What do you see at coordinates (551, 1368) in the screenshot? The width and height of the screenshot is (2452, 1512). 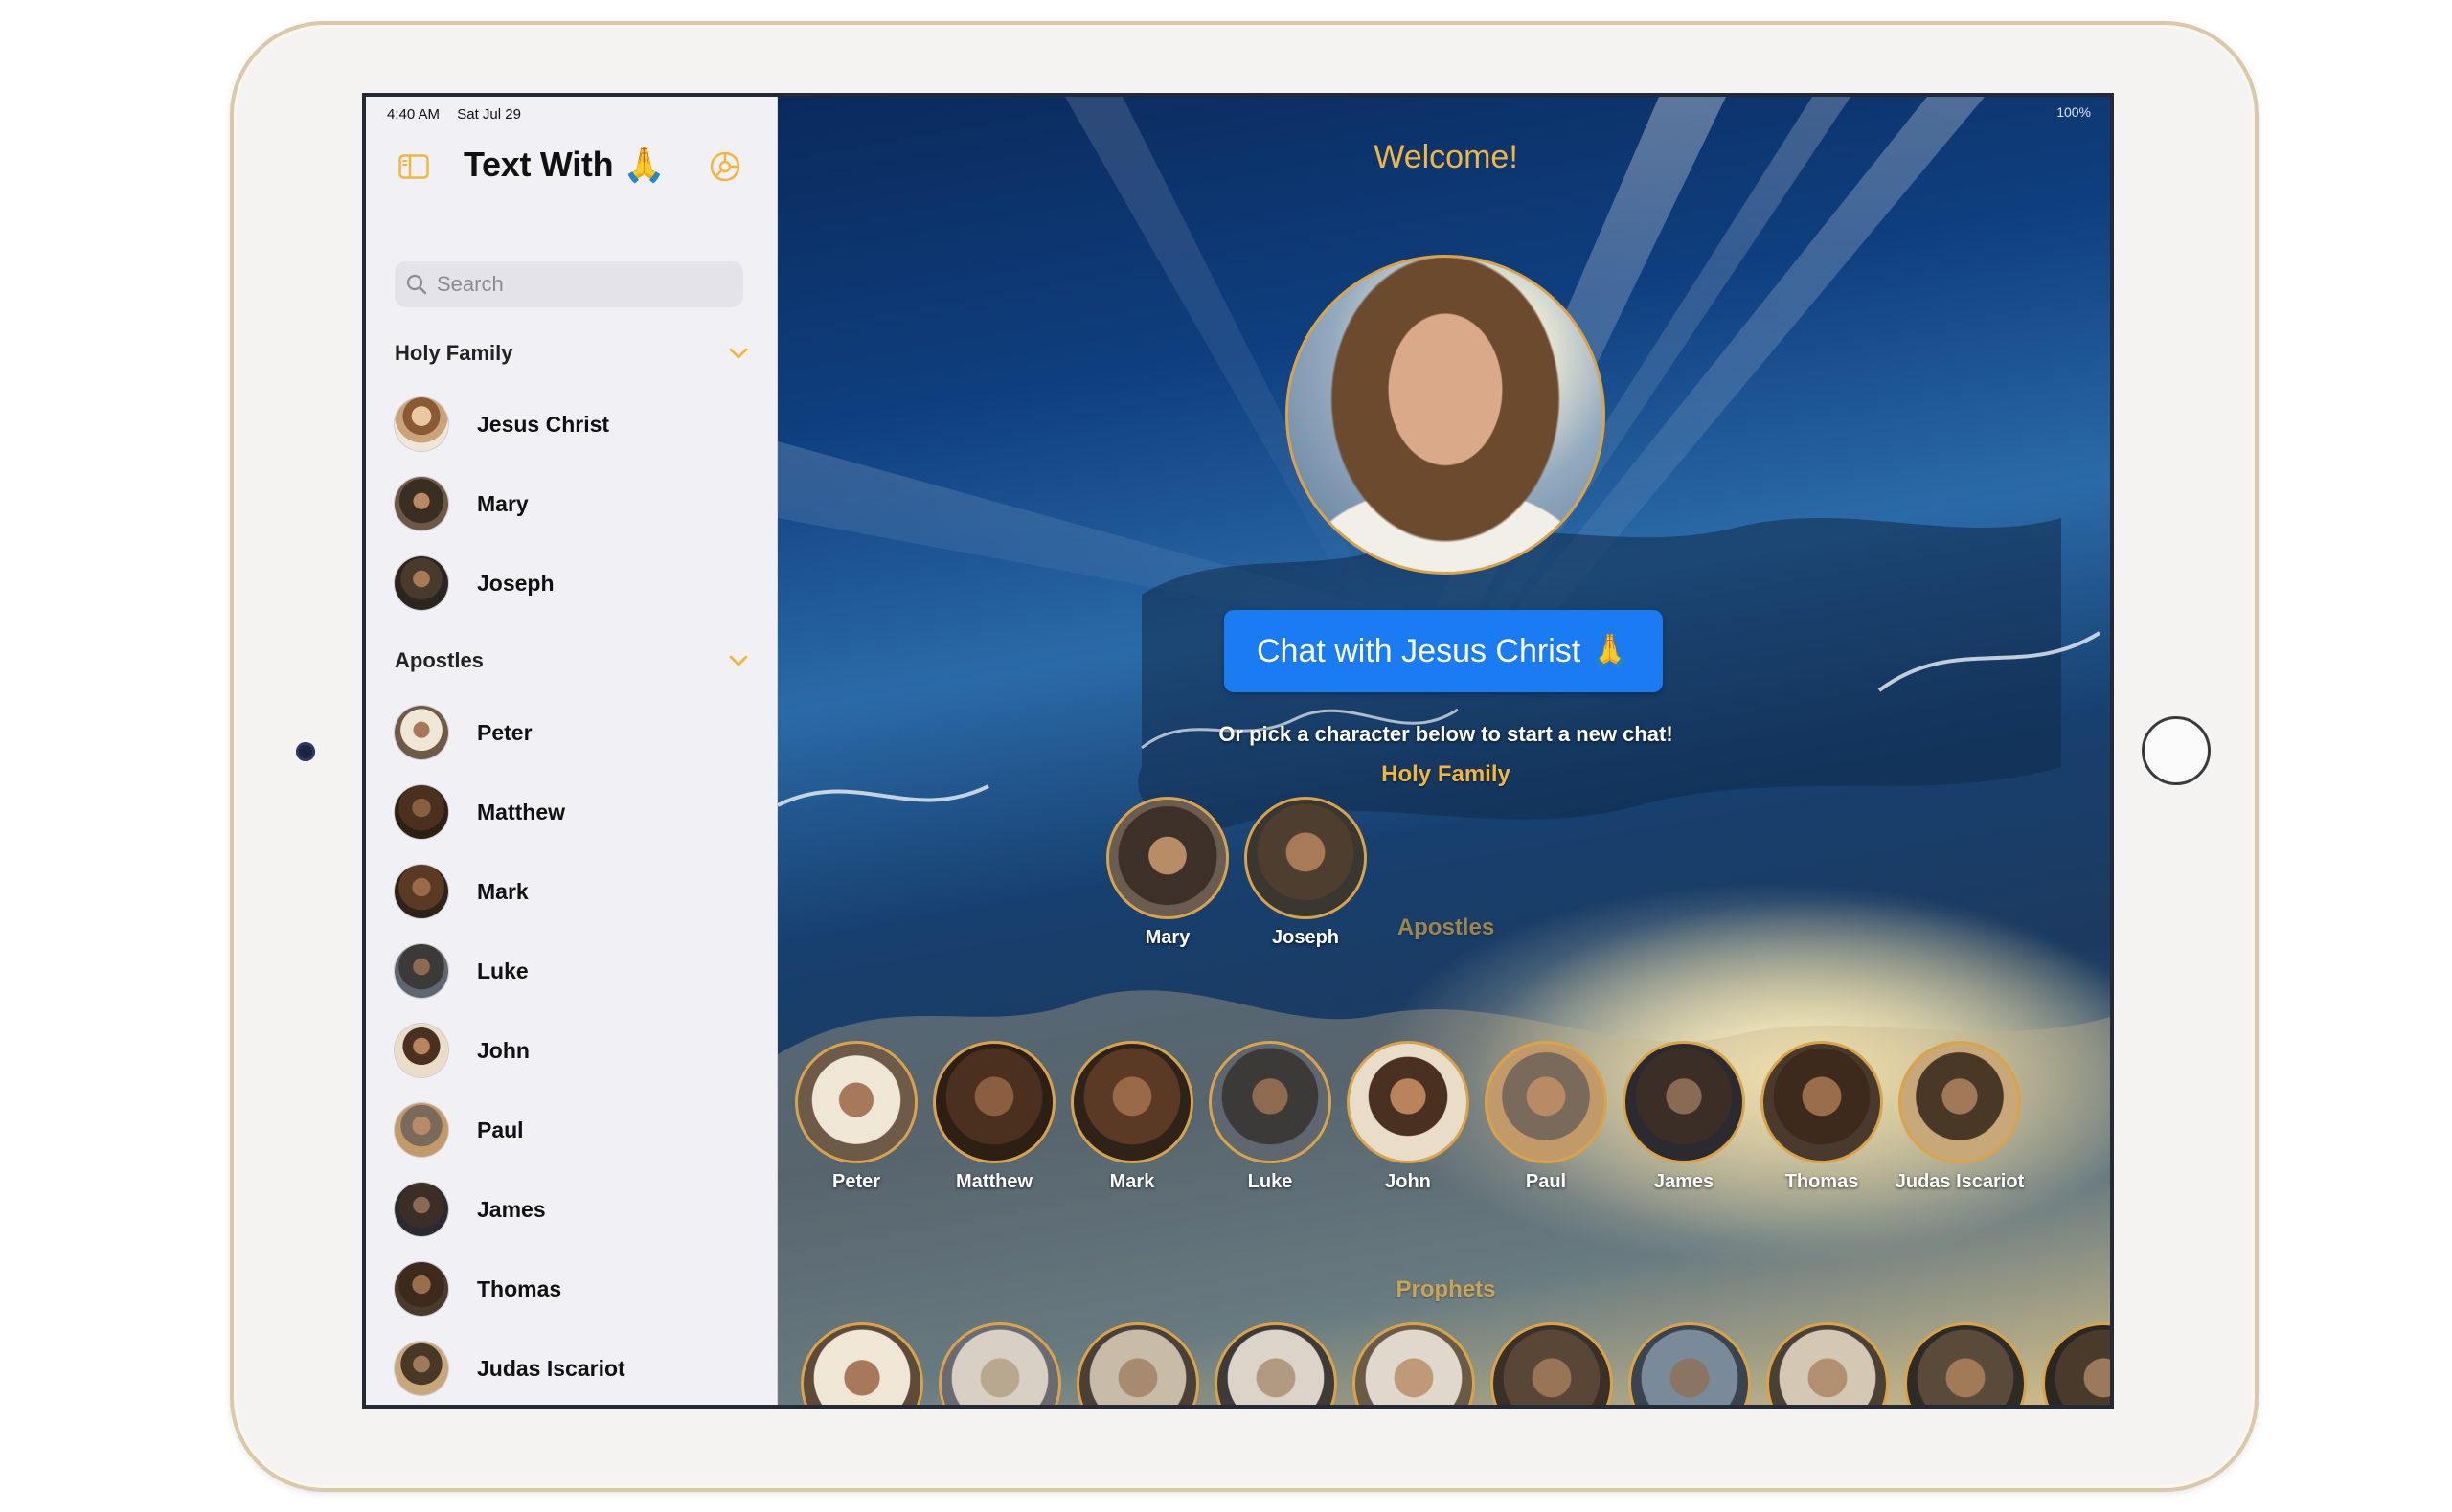 I see `sidebar-item-label: Judas Iscariot` at bounding box center [551, 1368].